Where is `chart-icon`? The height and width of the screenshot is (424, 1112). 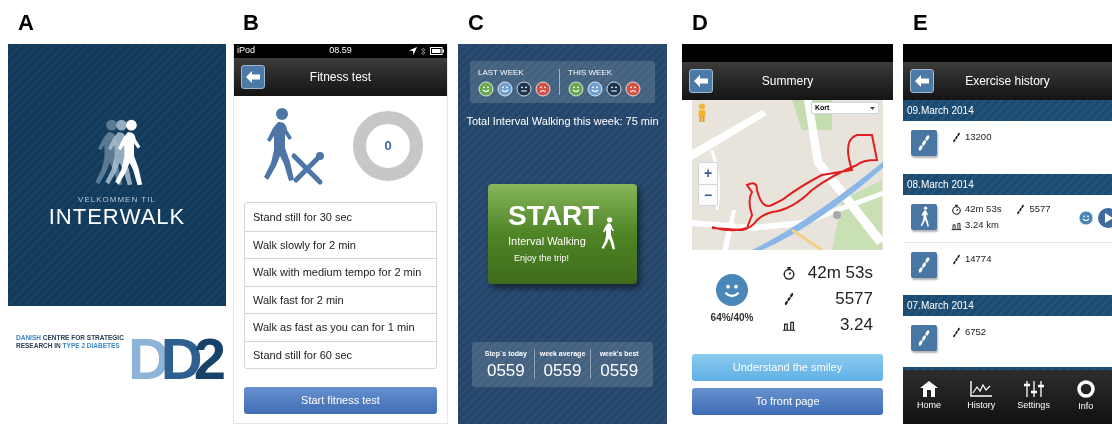 chart-icon is located at coordinates (981, 389).